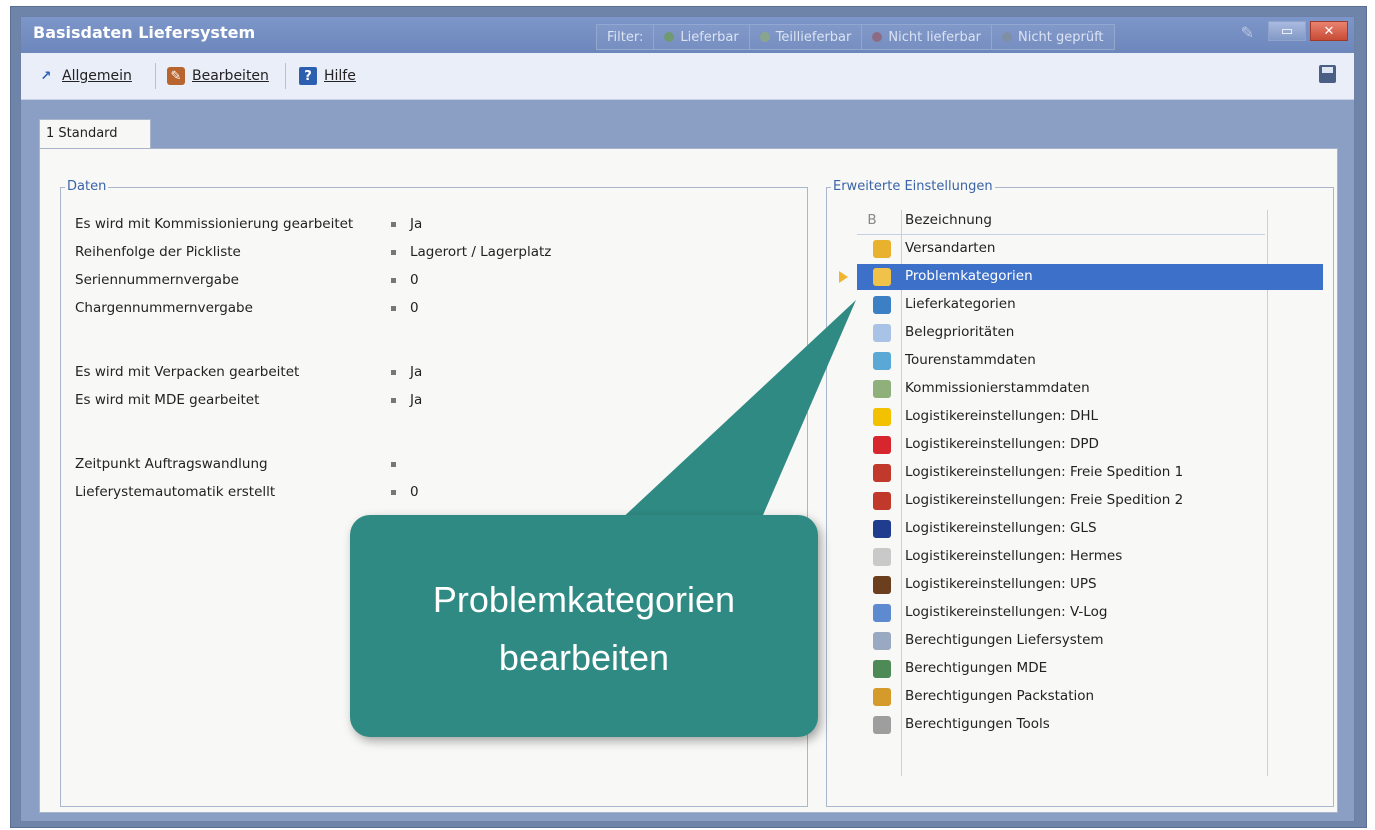  What do you see at coordinates (976, 668) in the screenshot?
I see `list-item-label: Berechtigungen MDE` at bounding box center [976, 668].